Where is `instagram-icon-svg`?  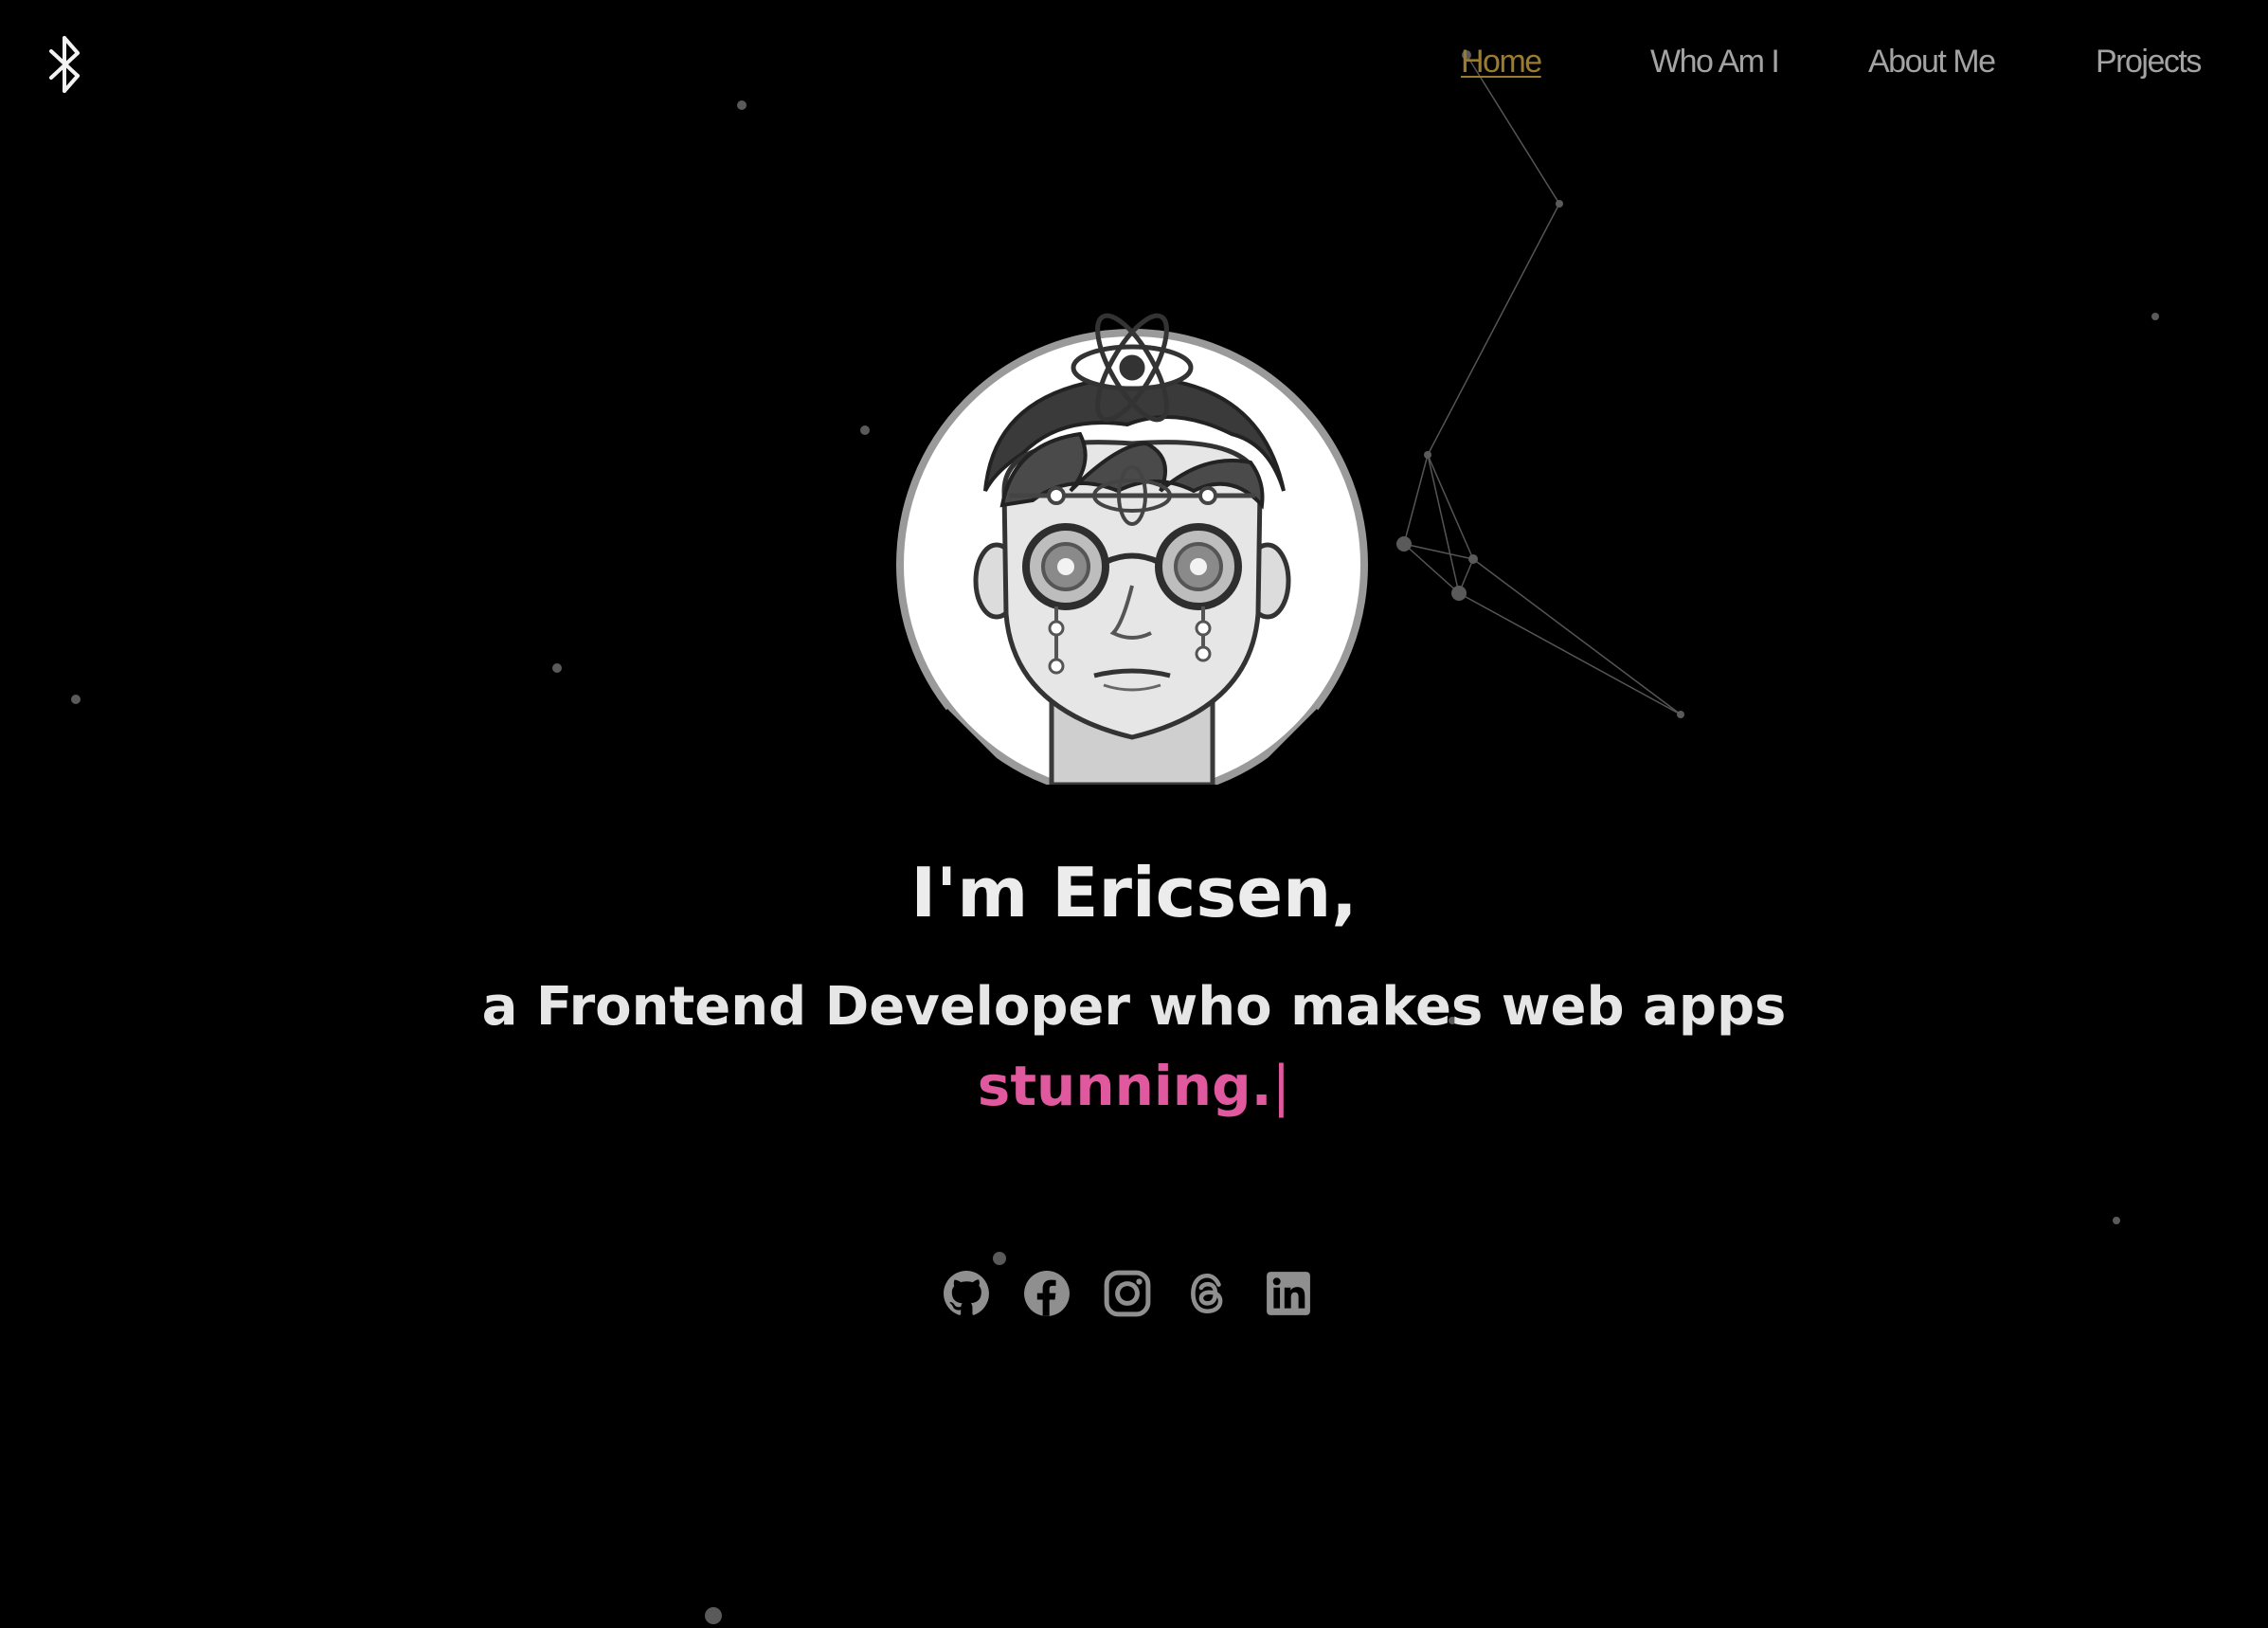 instagram-icon-svg is located at coordinates (1127, 1294).